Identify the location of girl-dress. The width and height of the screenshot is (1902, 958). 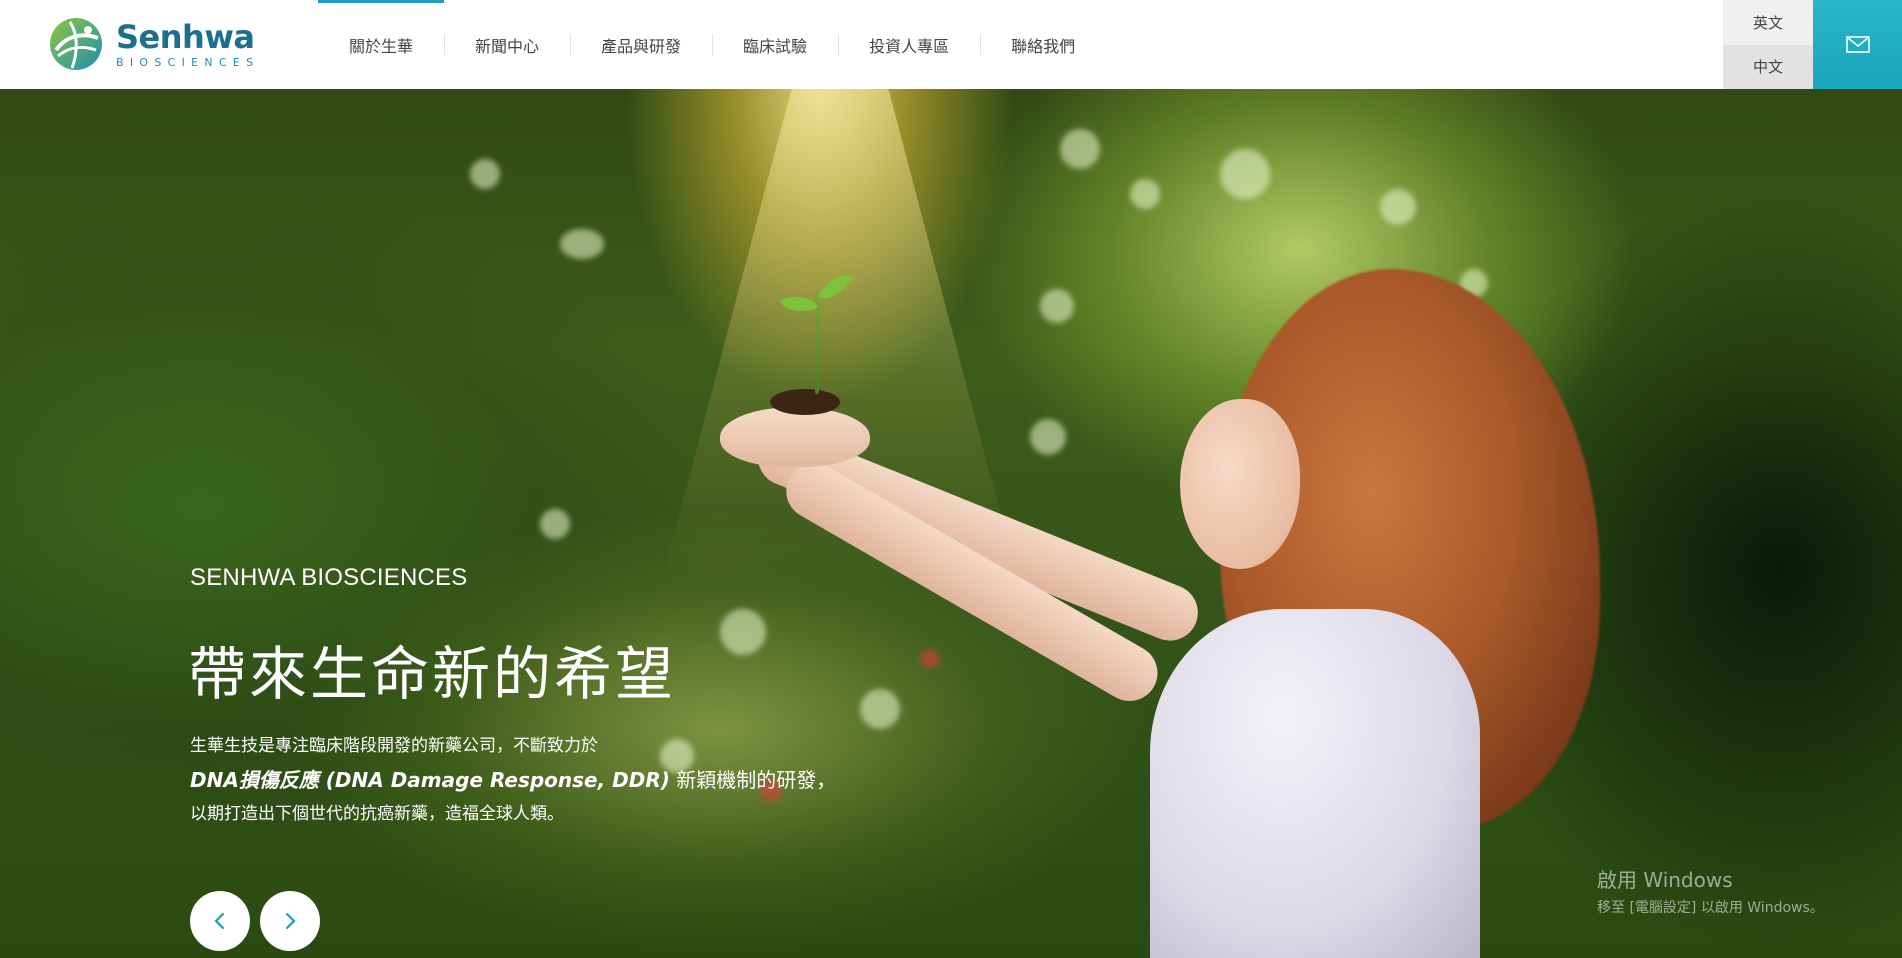
(1315, 783).